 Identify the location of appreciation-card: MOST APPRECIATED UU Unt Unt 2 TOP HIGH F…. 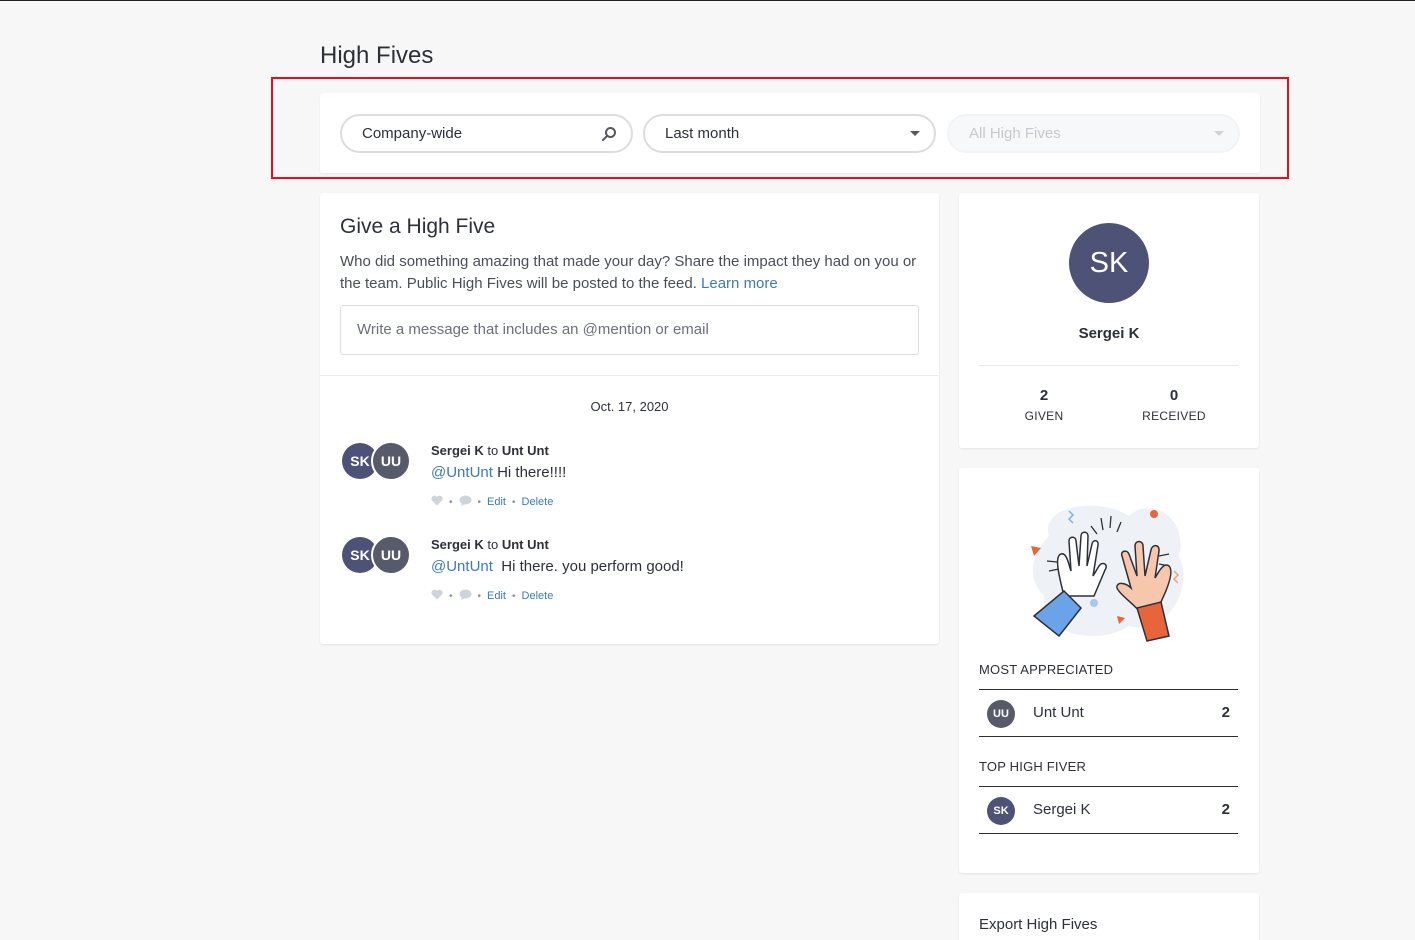
(1109, 670).